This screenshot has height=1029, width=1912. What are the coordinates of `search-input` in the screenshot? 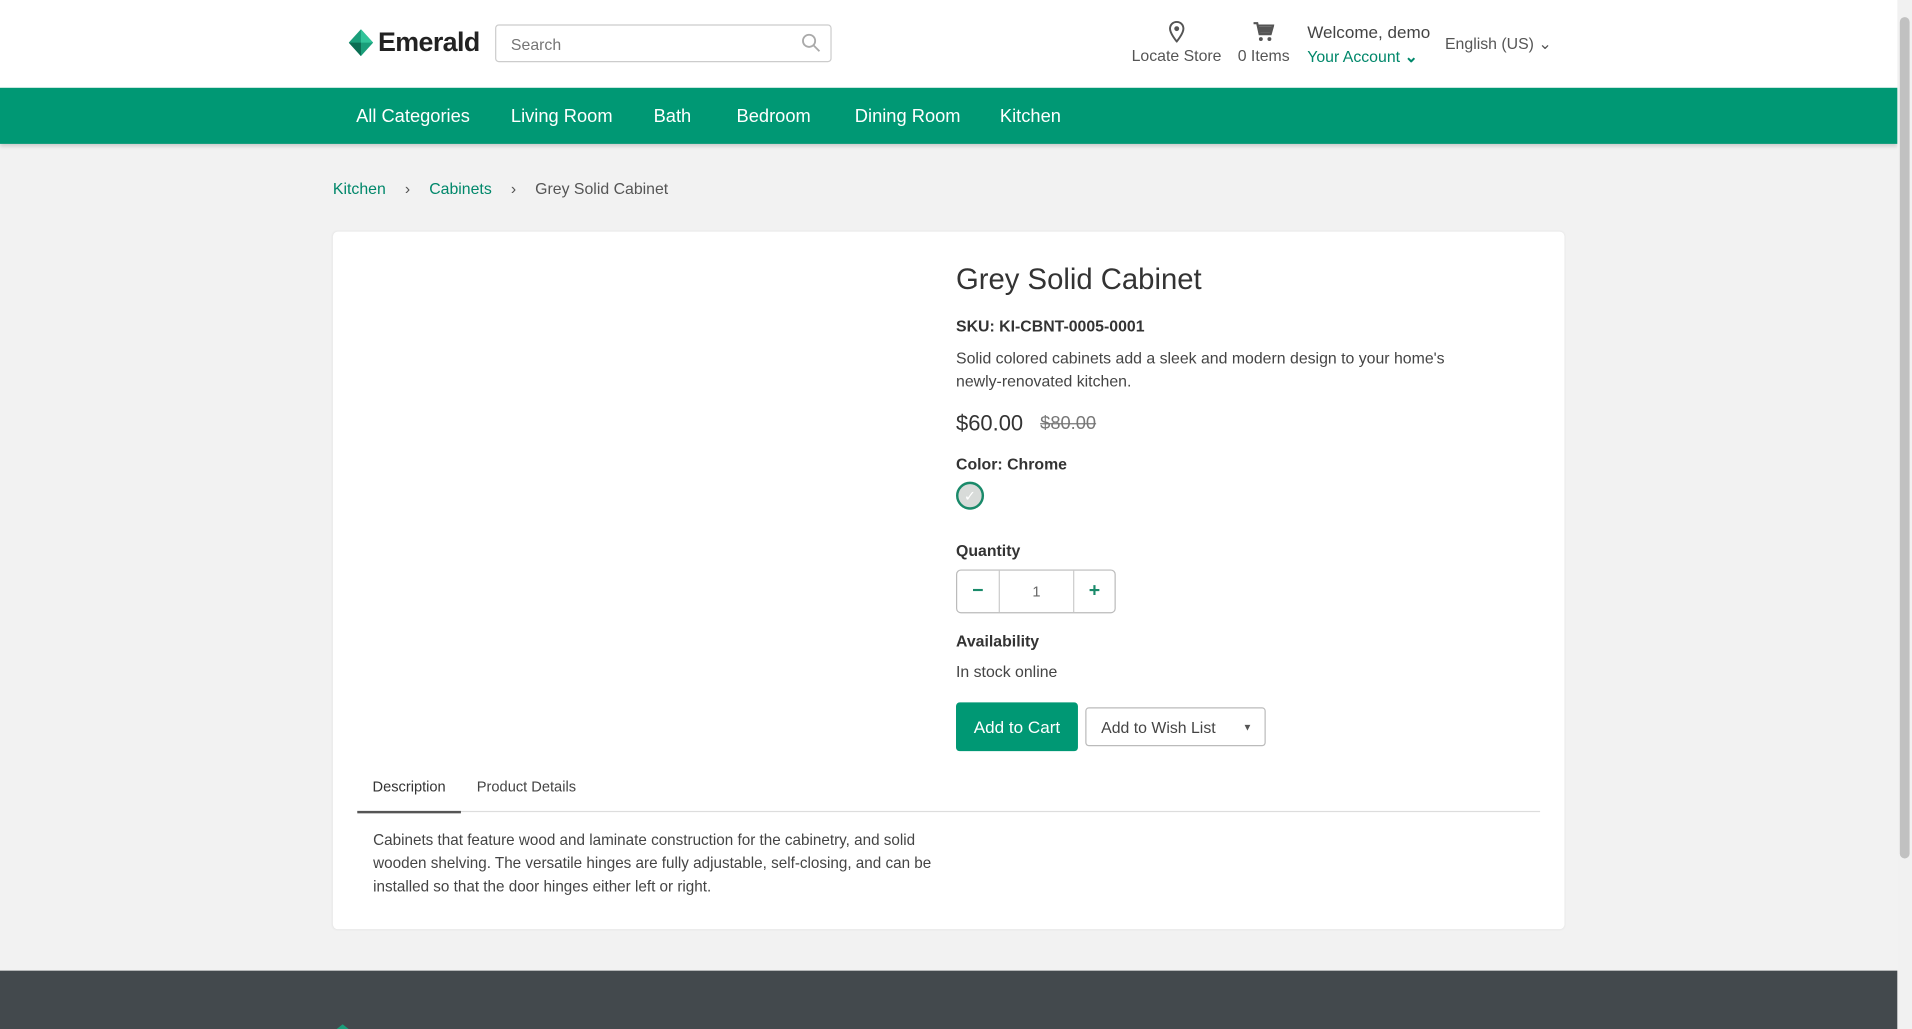 It's located at (651, 44).